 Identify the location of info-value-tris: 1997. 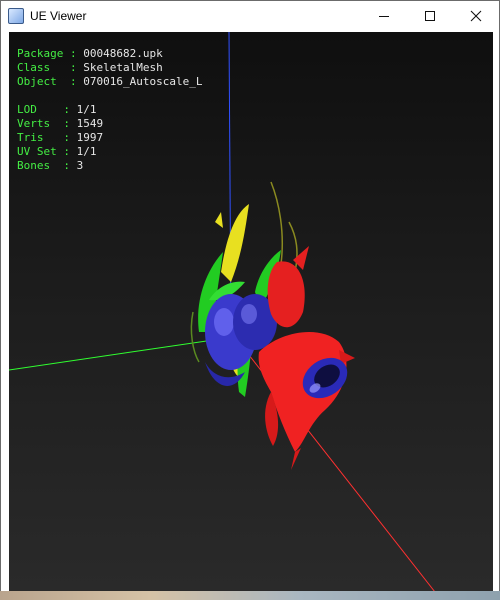
(90, 137).